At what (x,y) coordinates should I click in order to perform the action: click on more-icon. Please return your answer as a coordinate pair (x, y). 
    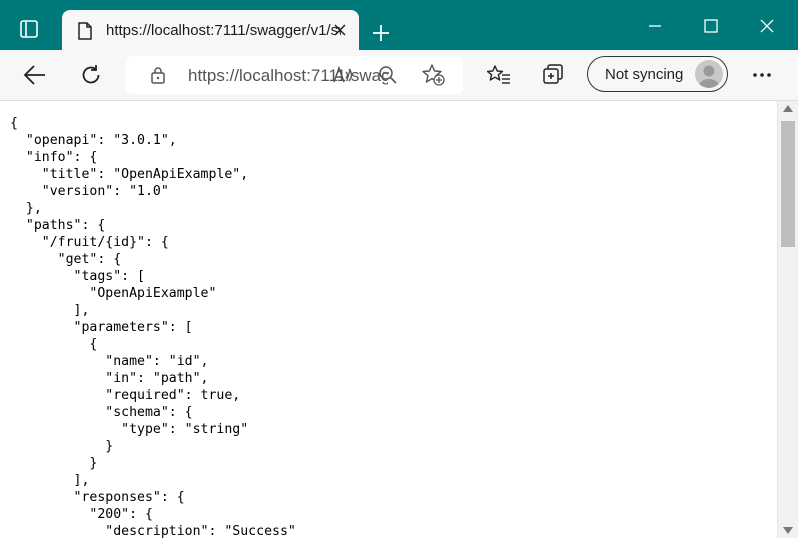
    Looking at the image, I should click on (762, 75).